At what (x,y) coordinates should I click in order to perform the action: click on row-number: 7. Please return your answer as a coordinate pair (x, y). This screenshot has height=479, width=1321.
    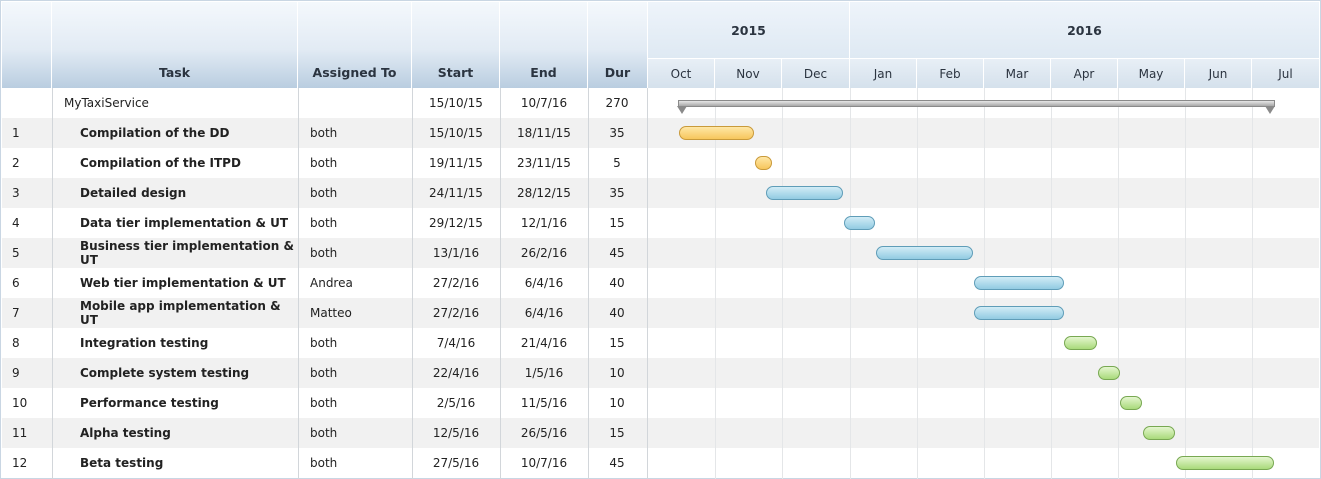
    Looking at the image, I should click on (16, 313).